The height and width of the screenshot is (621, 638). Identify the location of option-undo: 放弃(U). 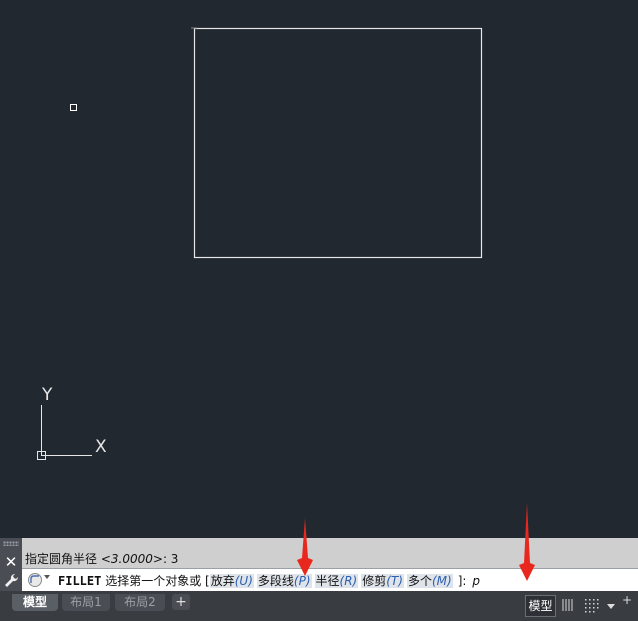
(231, 581).